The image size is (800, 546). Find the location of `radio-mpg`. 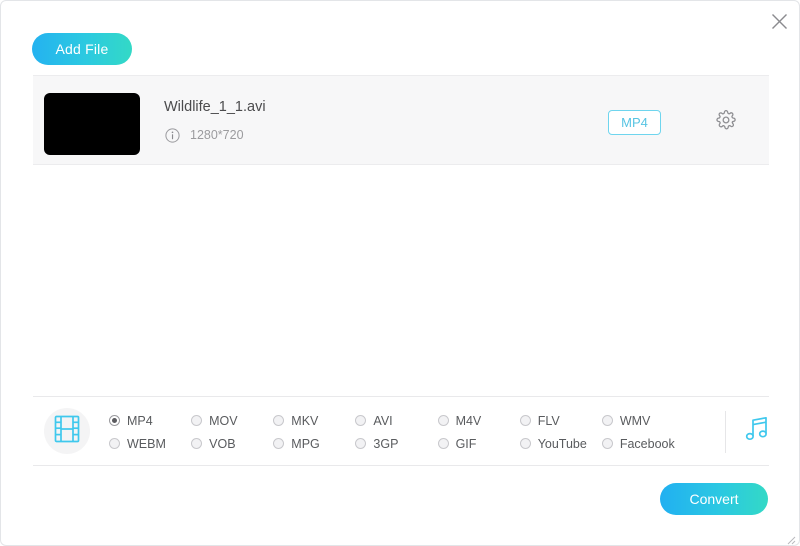

radio-mpg is located at coordinates (279, 443).